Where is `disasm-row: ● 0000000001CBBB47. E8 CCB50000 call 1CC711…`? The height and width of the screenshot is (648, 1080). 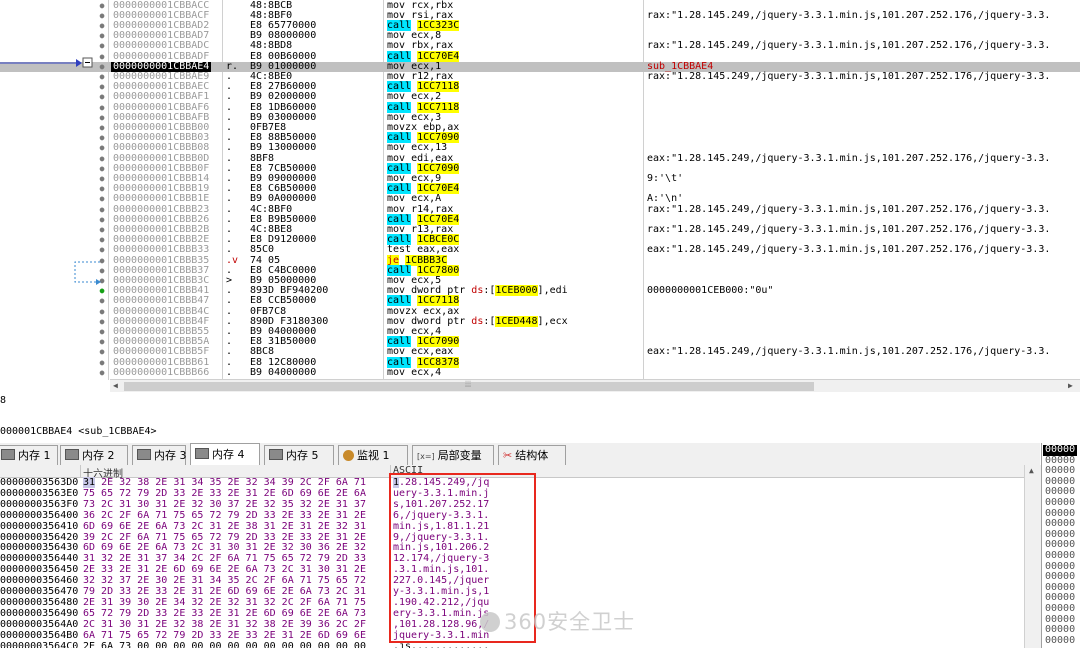
disasm-row: ● 0000000001CBBB47. E8 CCB50000 call 1CC711… is located at coordinates (540, 301).